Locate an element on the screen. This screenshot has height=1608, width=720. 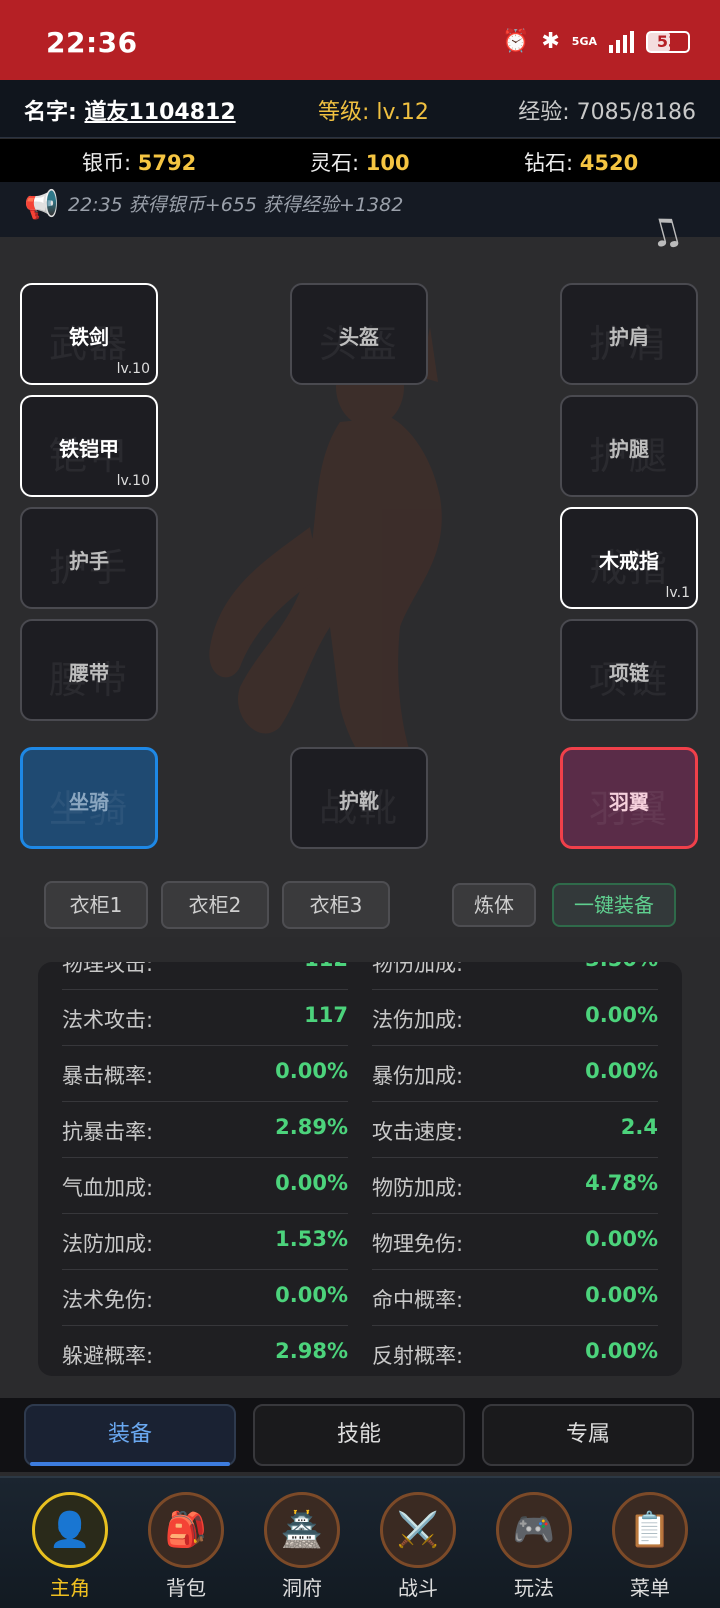
stat-row: 物防加成: 4.78% is located at coordinates (515, 1186).